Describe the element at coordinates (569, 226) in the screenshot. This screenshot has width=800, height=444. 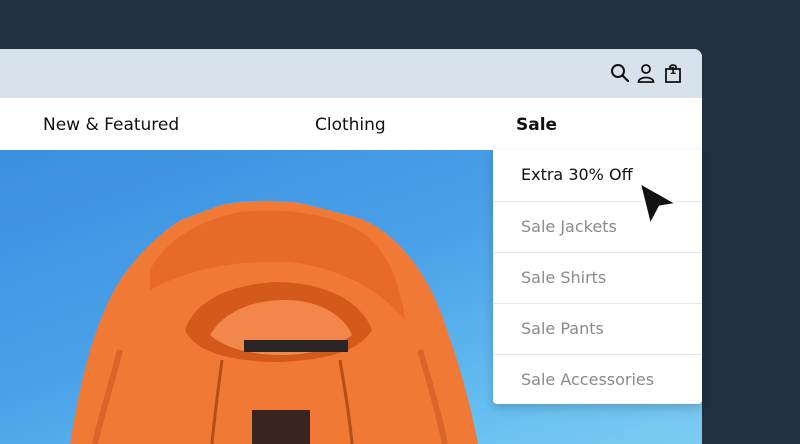
I see `dropdown-item-label: Sale Jackets` at that location.